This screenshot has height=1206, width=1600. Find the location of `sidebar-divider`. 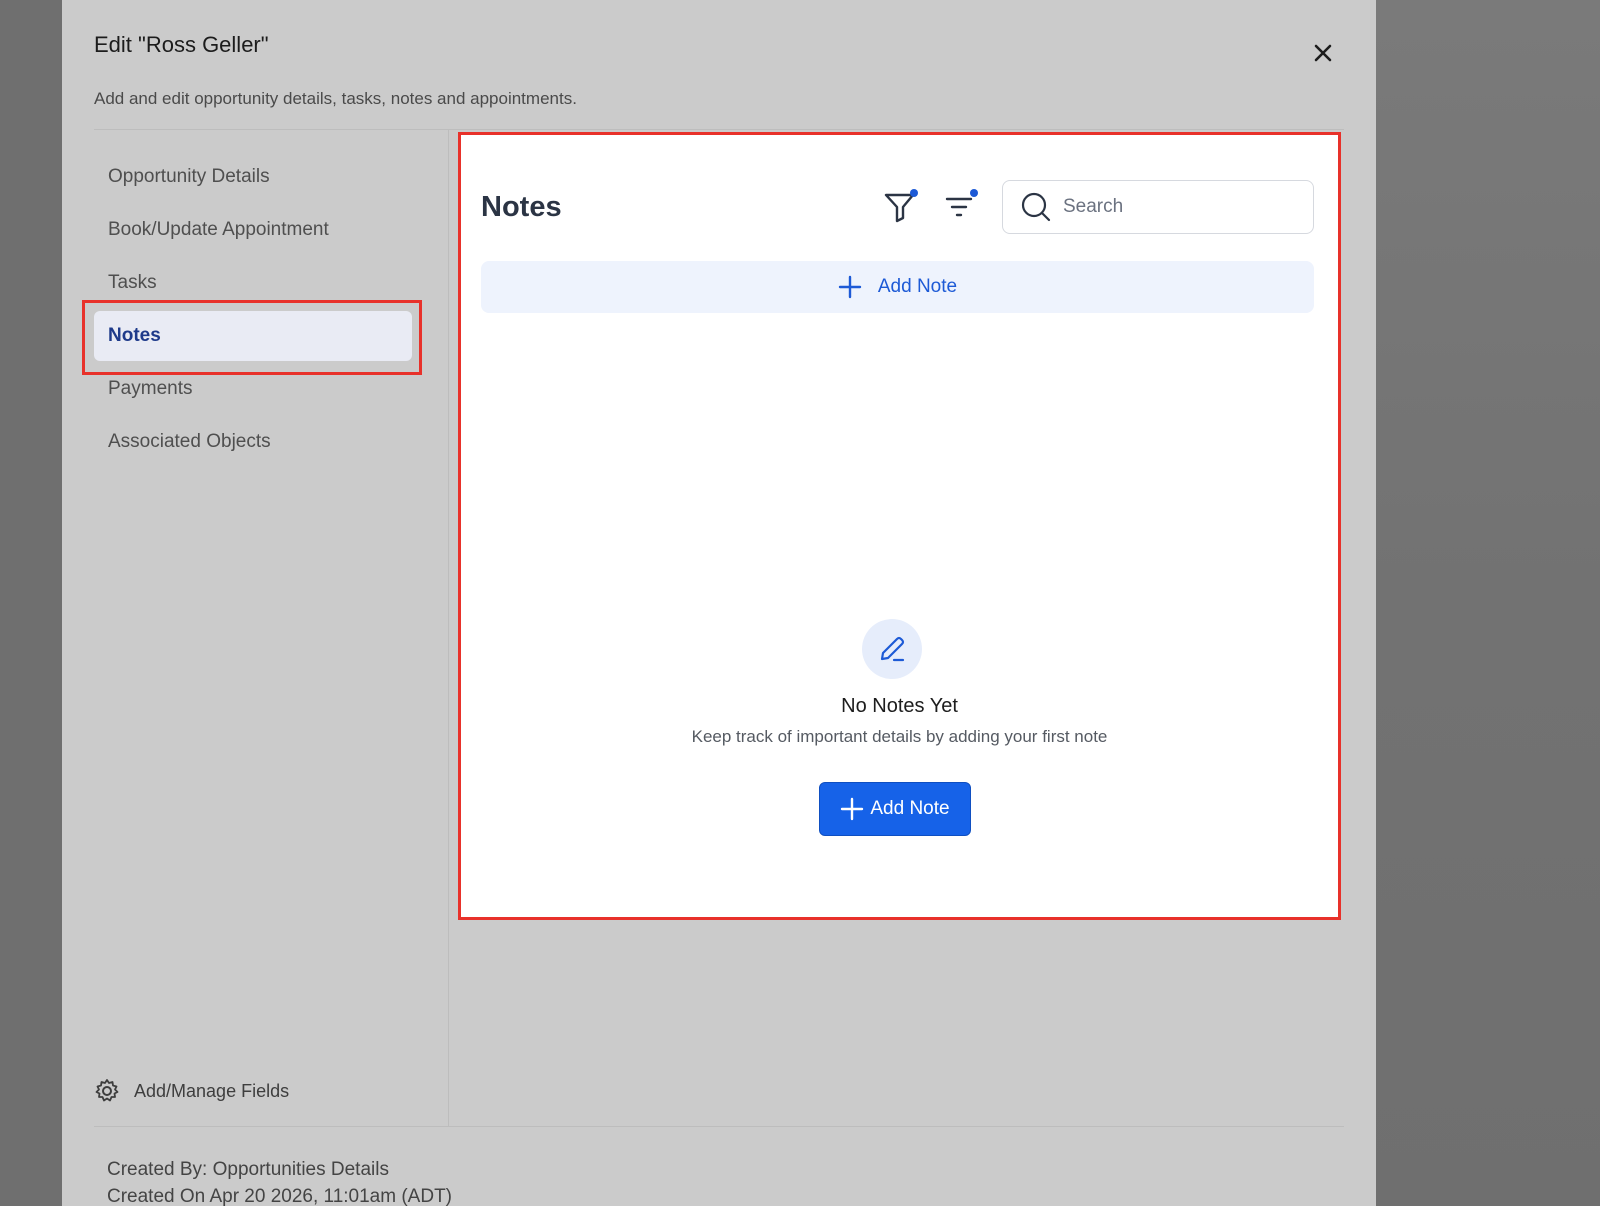

sidebar-divider is located at coordinates (448, 628).